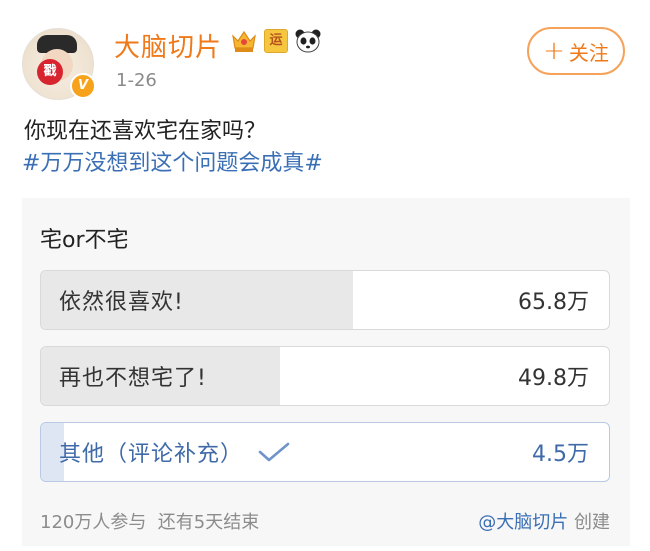 This screenshot has width=650, height=551. I want to click on poll-option-label: 依然很喜欢!, so click(121, 302).